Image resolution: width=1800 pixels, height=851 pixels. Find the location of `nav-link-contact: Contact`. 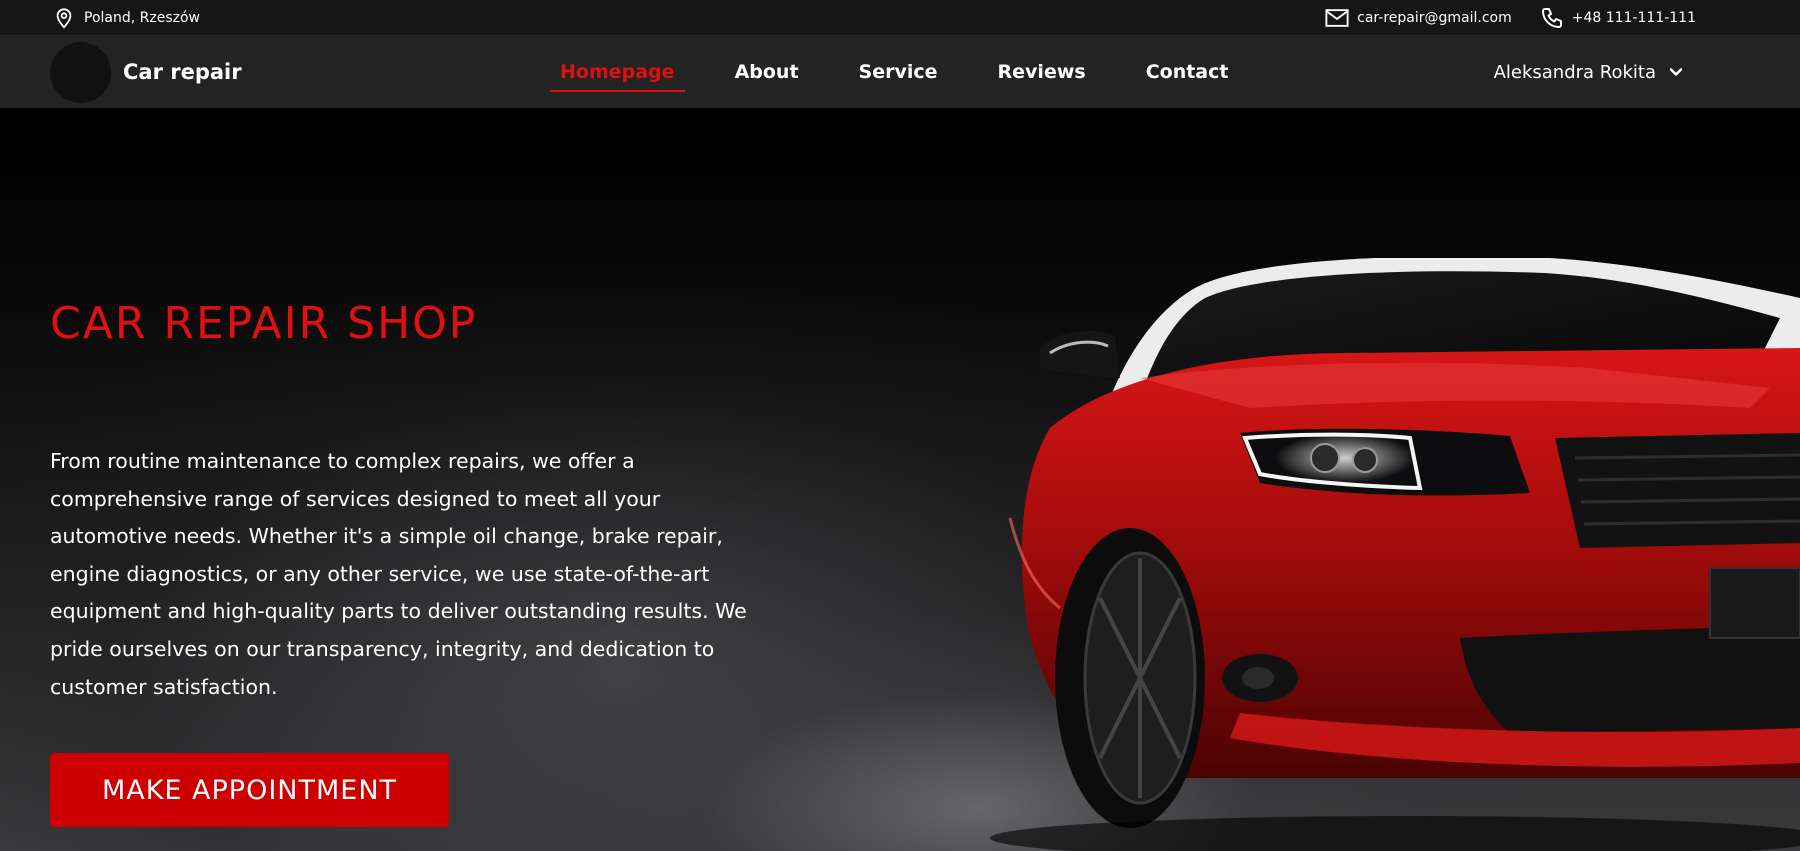

nav-link-contact: Contact is located at coordinates (1187, 72).